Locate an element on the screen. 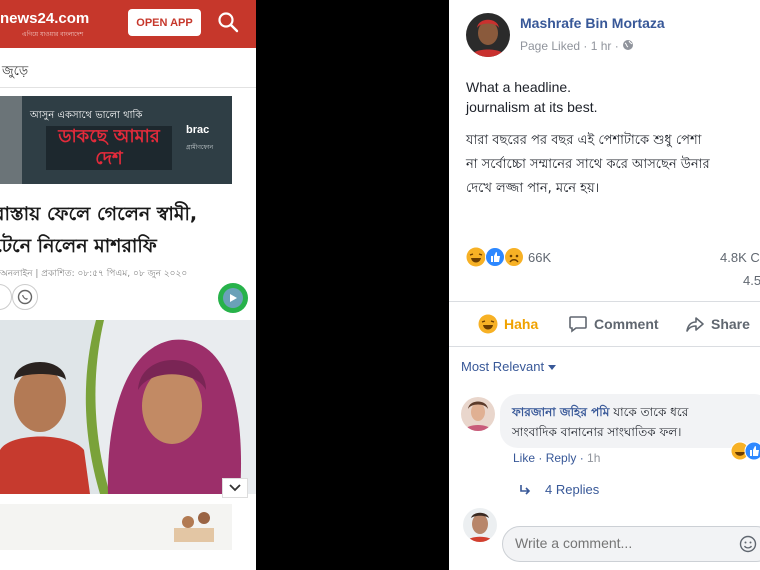 This screenshot has width=760, height=570. write-comment-box is located at coordinates (631, 544).